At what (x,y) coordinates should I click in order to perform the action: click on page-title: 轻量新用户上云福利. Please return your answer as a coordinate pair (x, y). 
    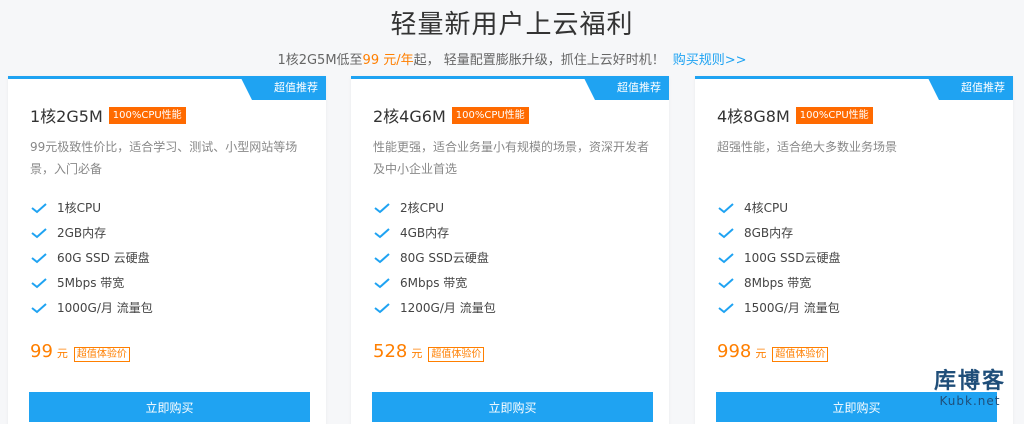
    Looking at the image, I should click on (512, 25).